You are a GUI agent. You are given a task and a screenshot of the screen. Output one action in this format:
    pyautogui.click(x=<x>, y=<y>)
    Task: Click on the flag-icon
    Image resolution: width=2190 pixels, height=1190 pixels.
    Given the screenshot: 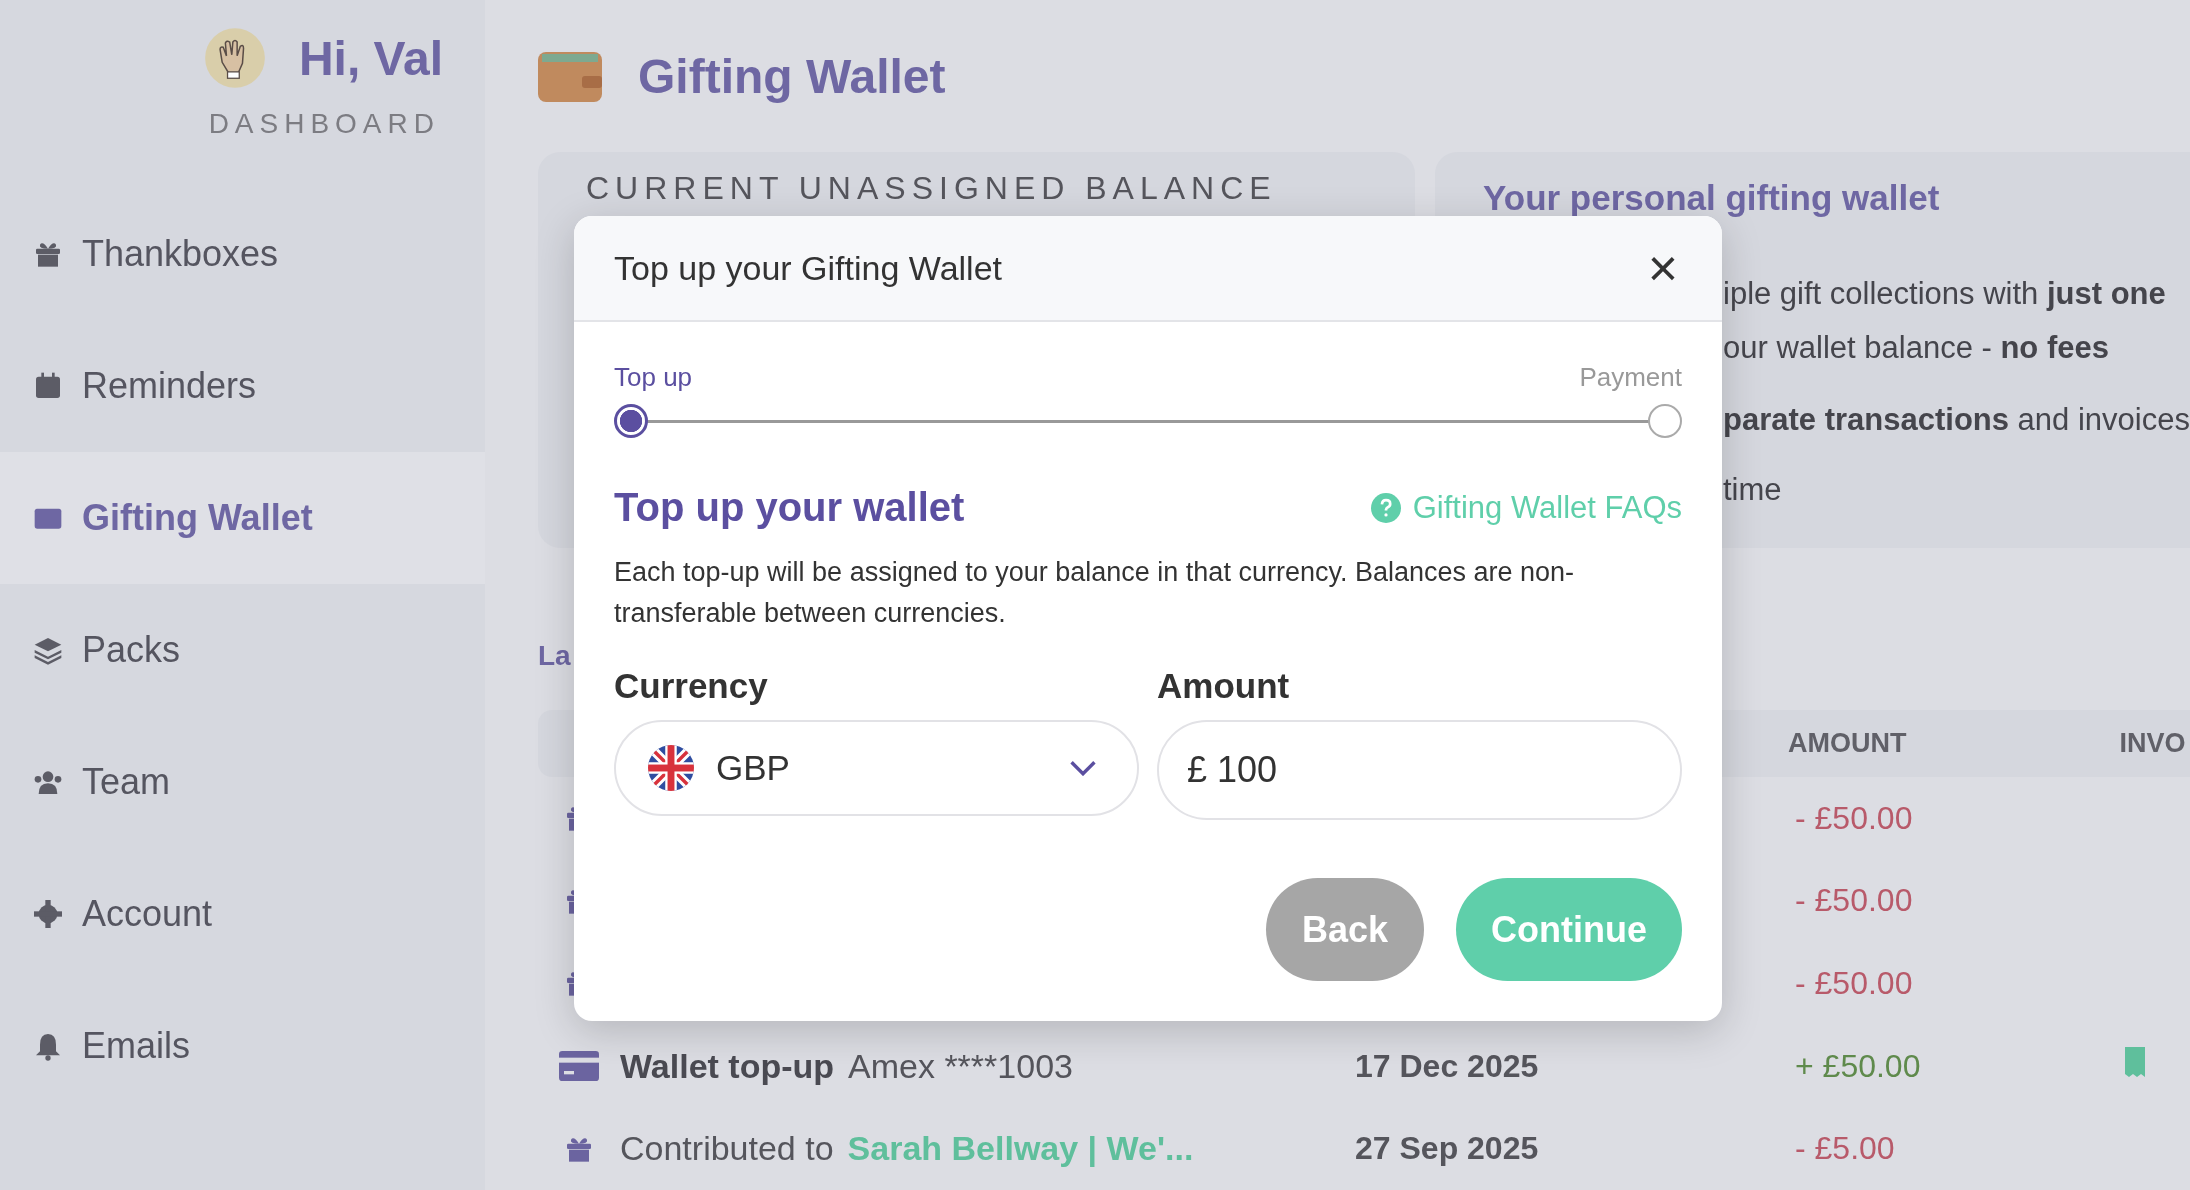 What is the action you would take?
    pyautogui.click(x=671, y=768)
    